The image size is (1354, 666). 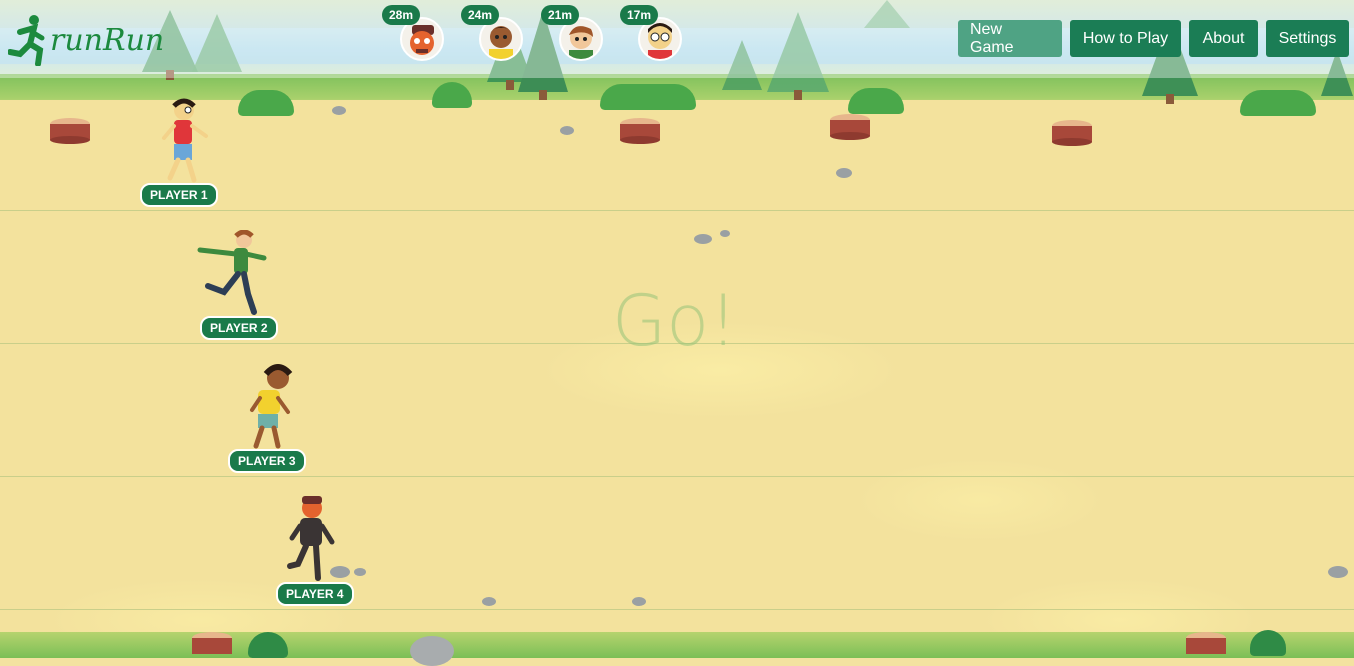 I want to click on player3-label: PLAYER 3, so click(x=267, y=461).